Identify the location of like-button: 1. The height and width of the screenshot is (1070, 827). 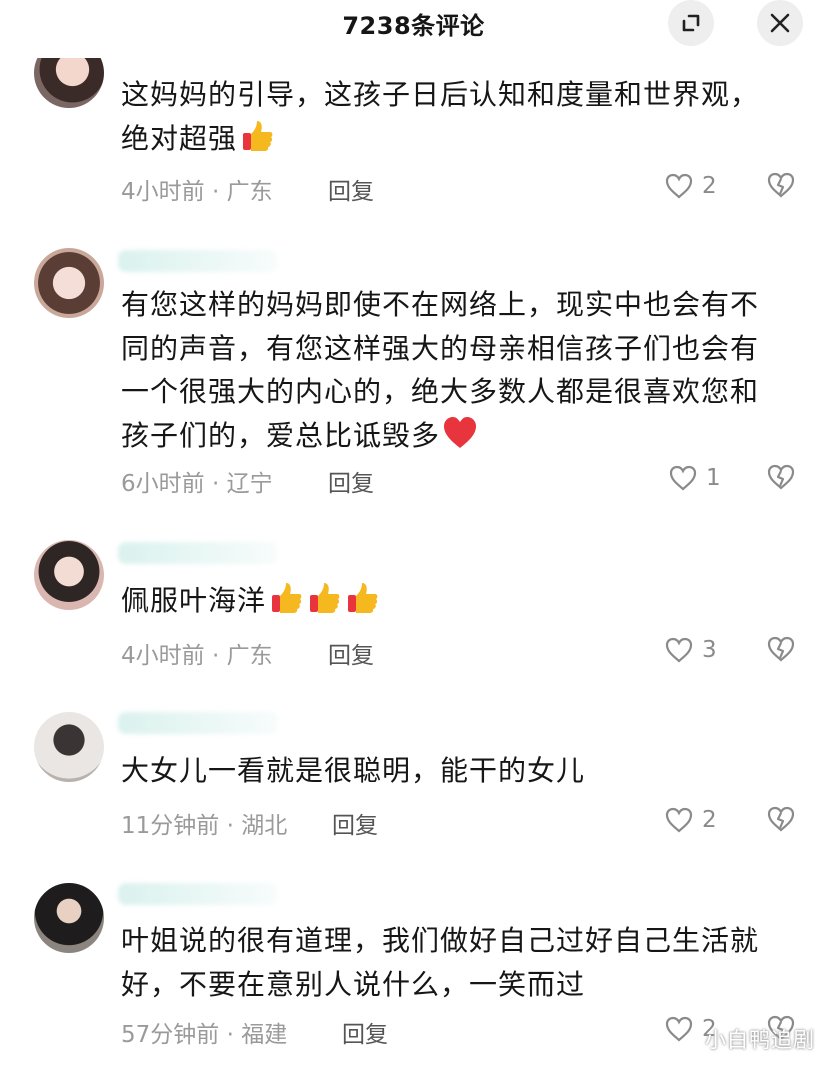
(694, 478).